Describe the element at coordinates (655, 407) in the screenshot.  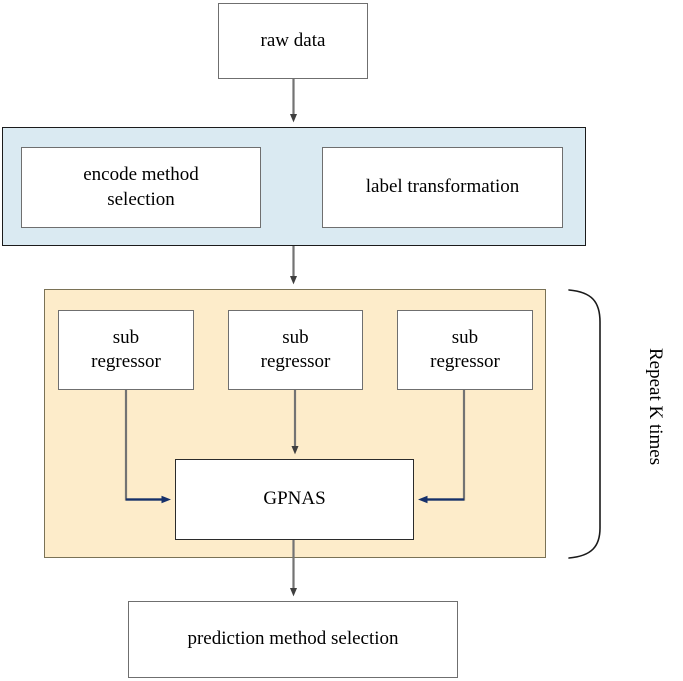
I see `repeat-k-times-label: Repeat K times` at that location.